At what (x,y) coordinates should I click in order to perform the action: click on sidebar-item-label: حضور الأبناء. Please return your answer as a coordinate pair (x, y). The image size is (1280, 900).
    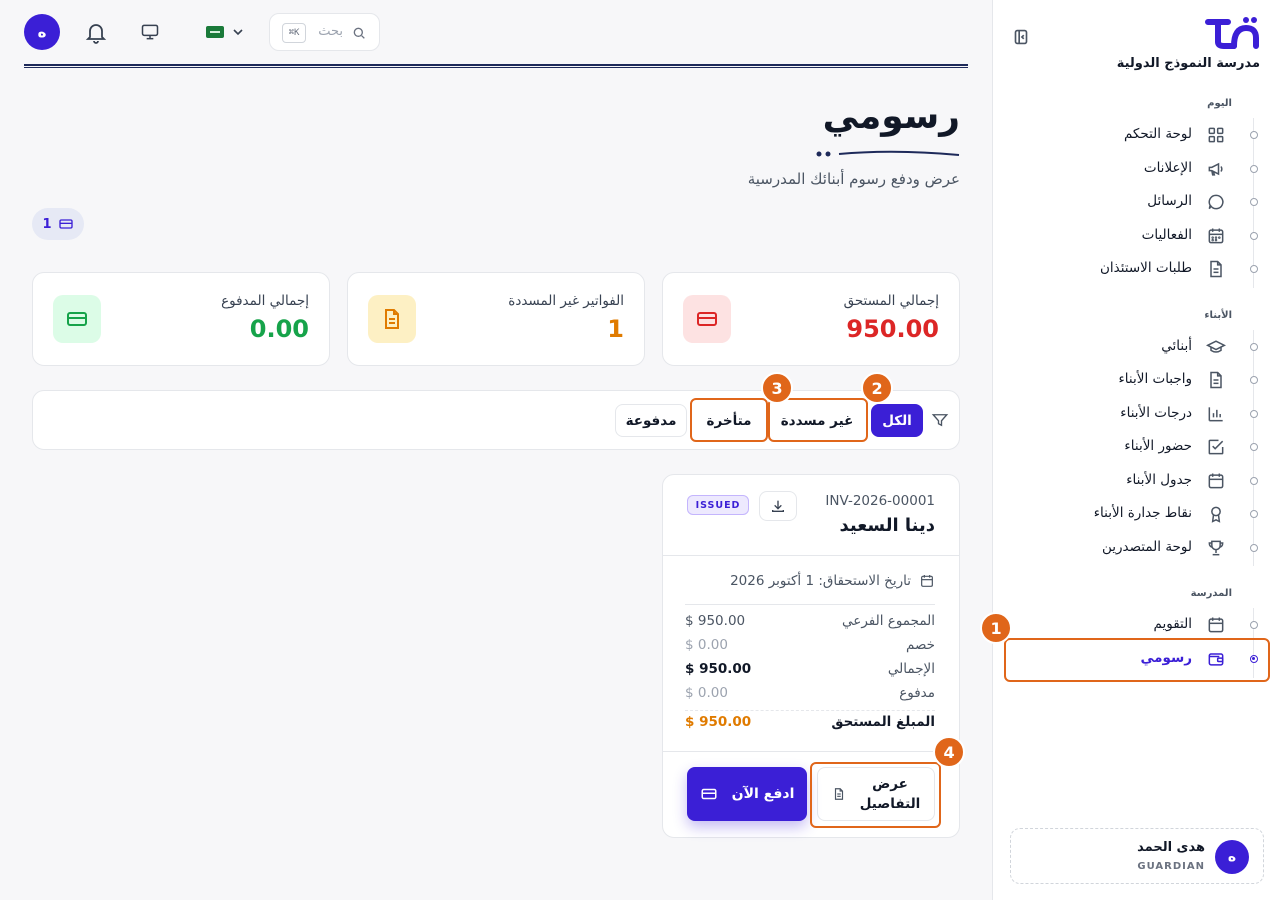
    Looking at the image, I should click on (1158, 446).